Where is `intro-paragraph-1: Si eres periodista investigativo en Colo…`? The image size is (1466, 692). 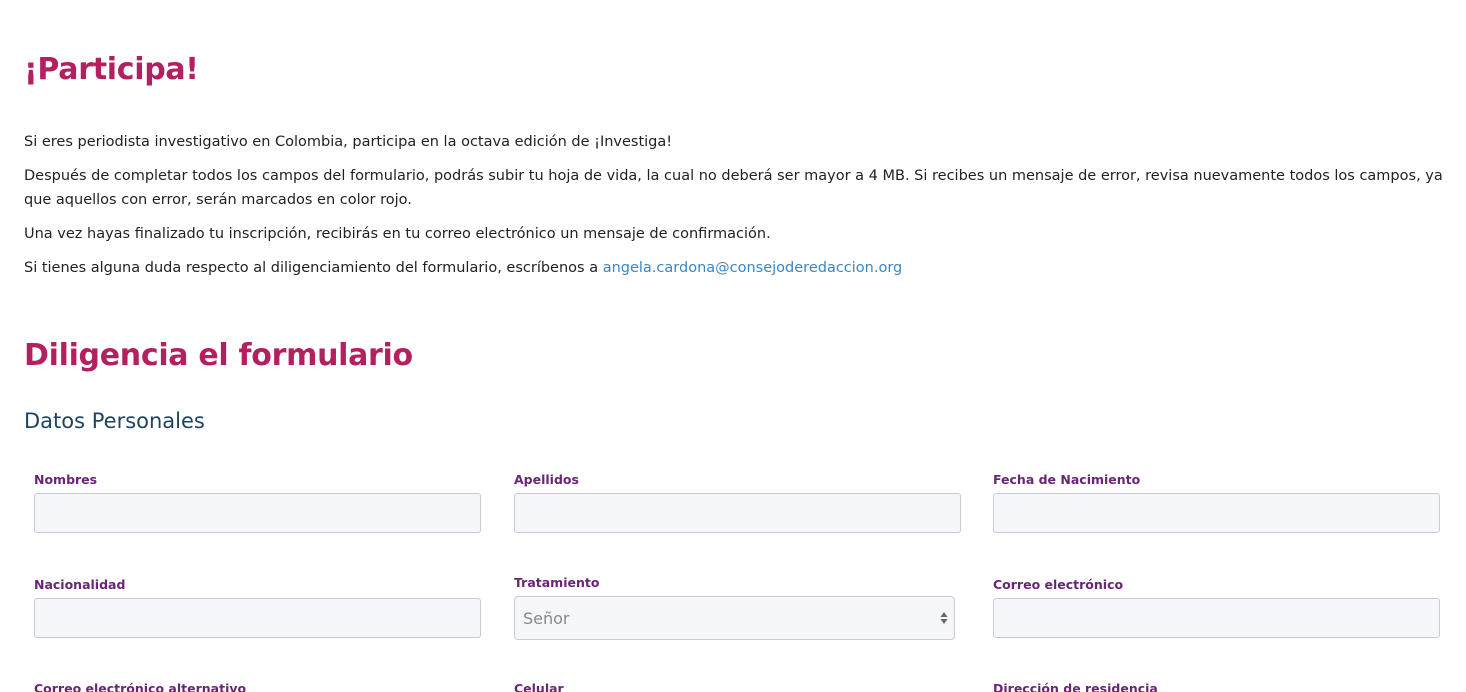
intro-paragraph-1: Si eres periodista investigativo en Colo… is located at coordinates (348, 142).